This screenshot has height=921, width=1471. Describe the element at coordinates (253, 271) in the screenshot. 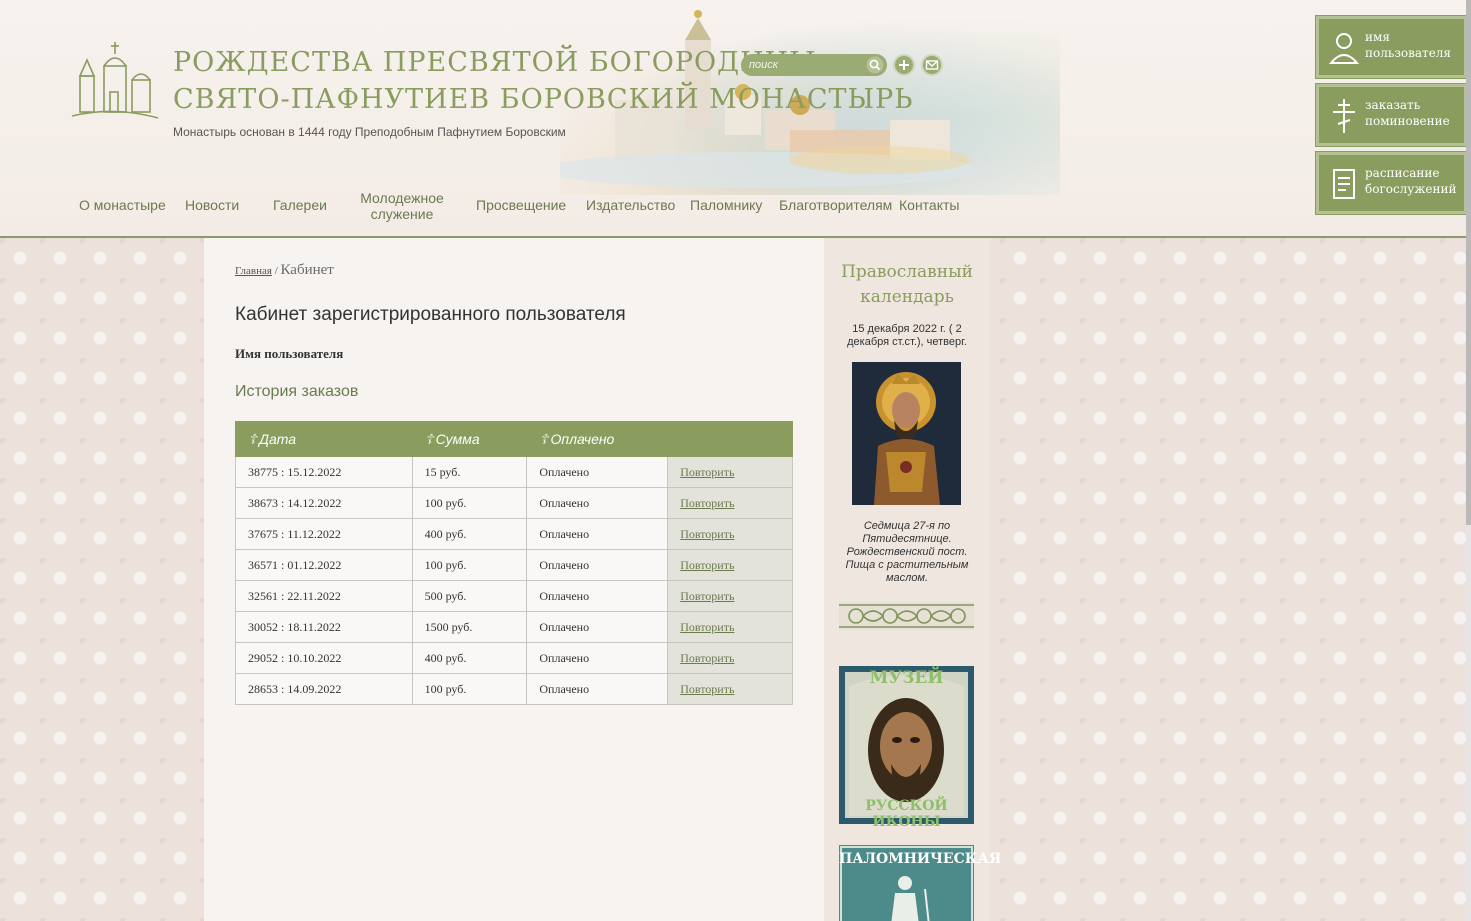

I see `breadcrumb-home-link: Главная` at that location.